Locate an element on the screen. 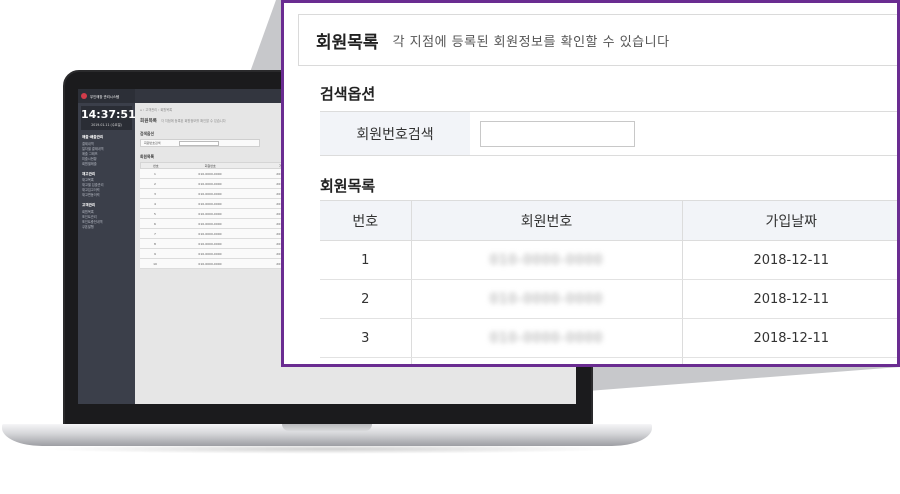  mini-brand: 무인매장 관리시스템 is located at coordinates (106, 96).